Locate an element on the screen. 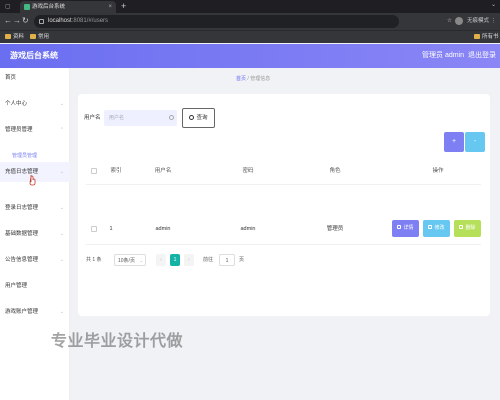 The width and height of the screenshot is (500, 400). sidebar-item-home: 首页 is located at coordinates (35, 78).